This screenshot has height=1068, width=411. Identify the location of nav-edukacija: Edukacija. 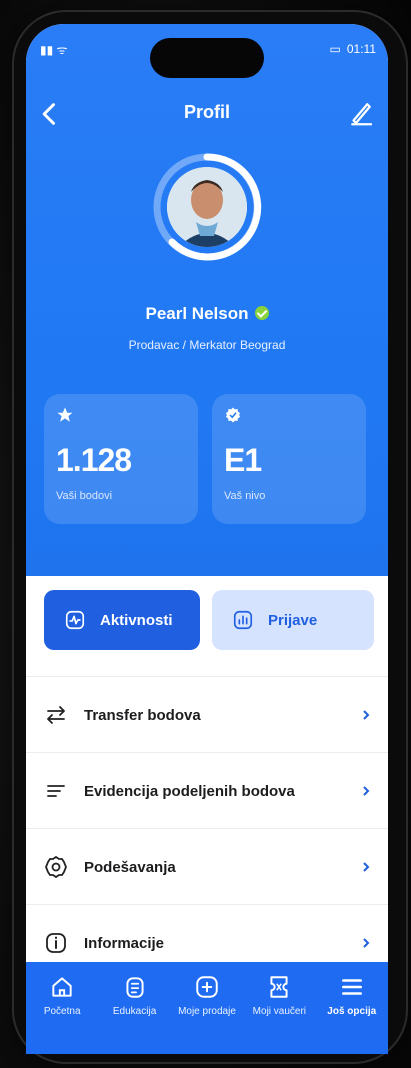
(135, 989).